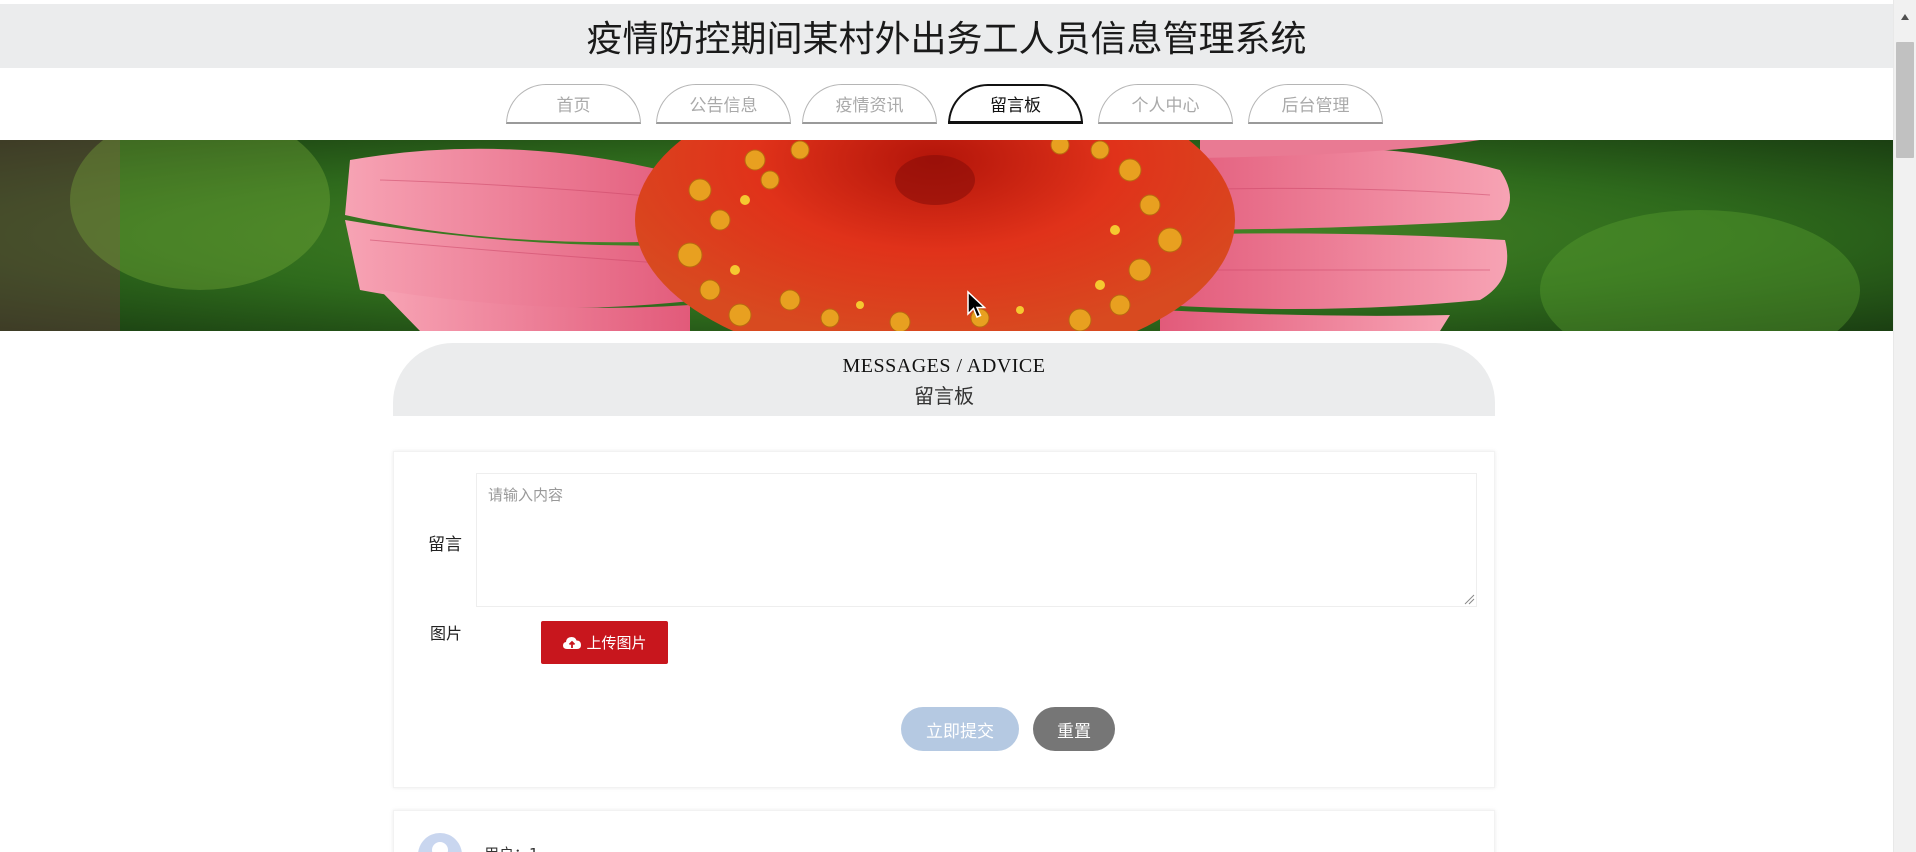 The width and height of the screenshot is (1916, 852). Describe the element at coordinates (944, 831) in the screenshot. I see `comment-item: 用户：1` at that location.